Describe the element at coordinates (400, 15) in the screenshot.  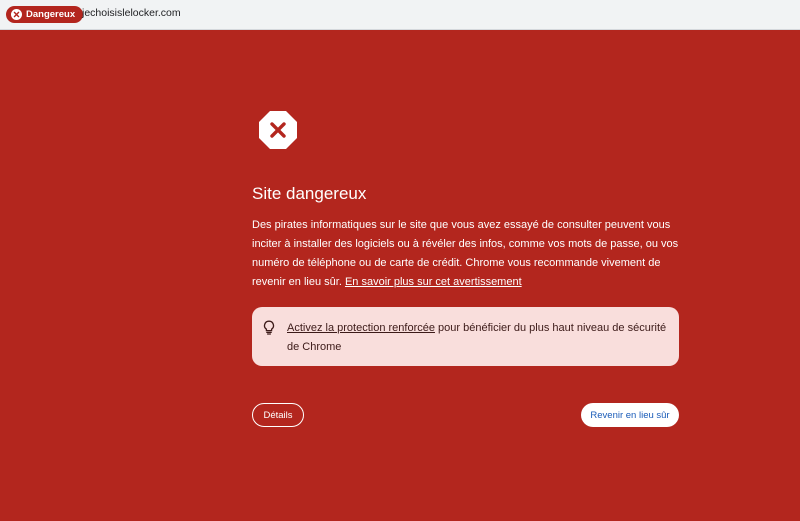
I see `address-bar: Dangereux jechoisislelocker.com` at that location.